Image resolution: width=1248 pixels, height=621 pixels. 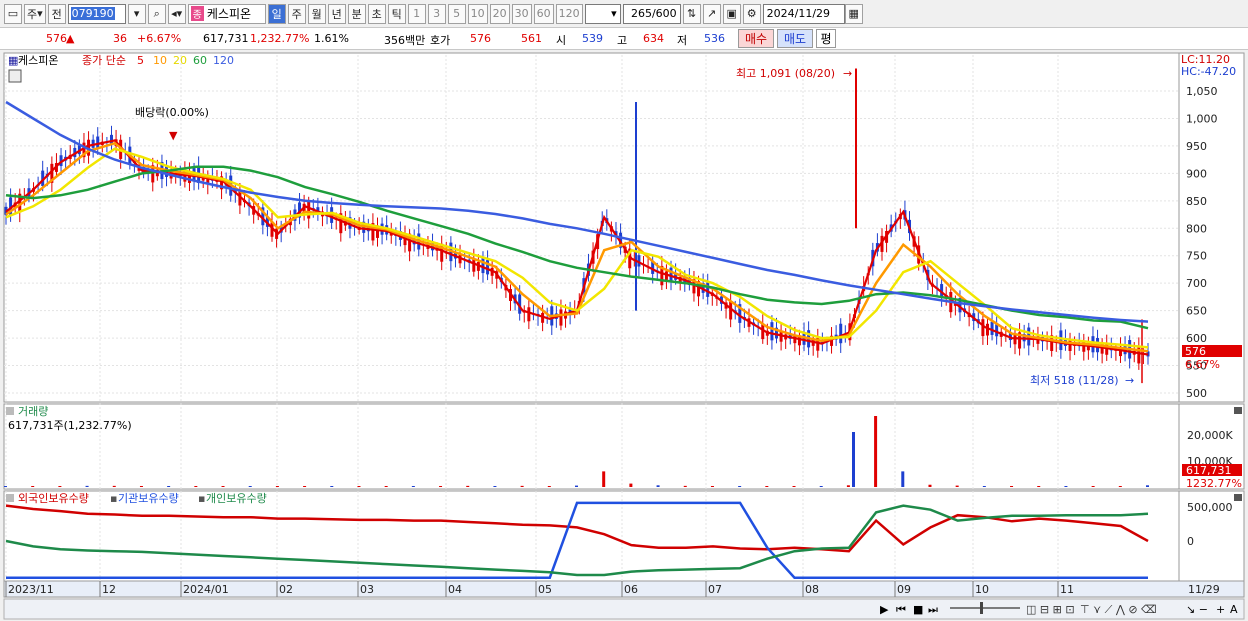 What do you see at coordinates (981, 608) in the screenshot?
I see `zoom-slider-handle` at bounding box center [981, 608].